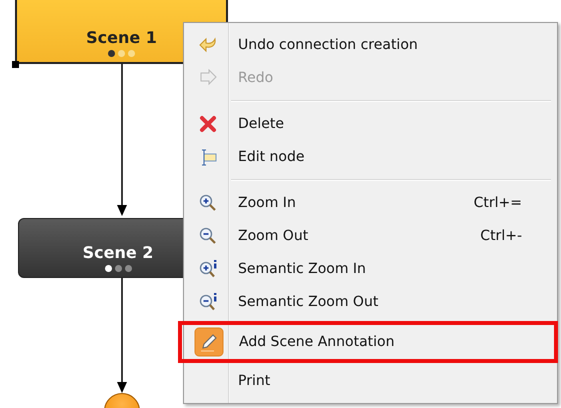 This screenshot has width=561, height=408. I want to click on node-label: Scene 2, so click(118, 253).